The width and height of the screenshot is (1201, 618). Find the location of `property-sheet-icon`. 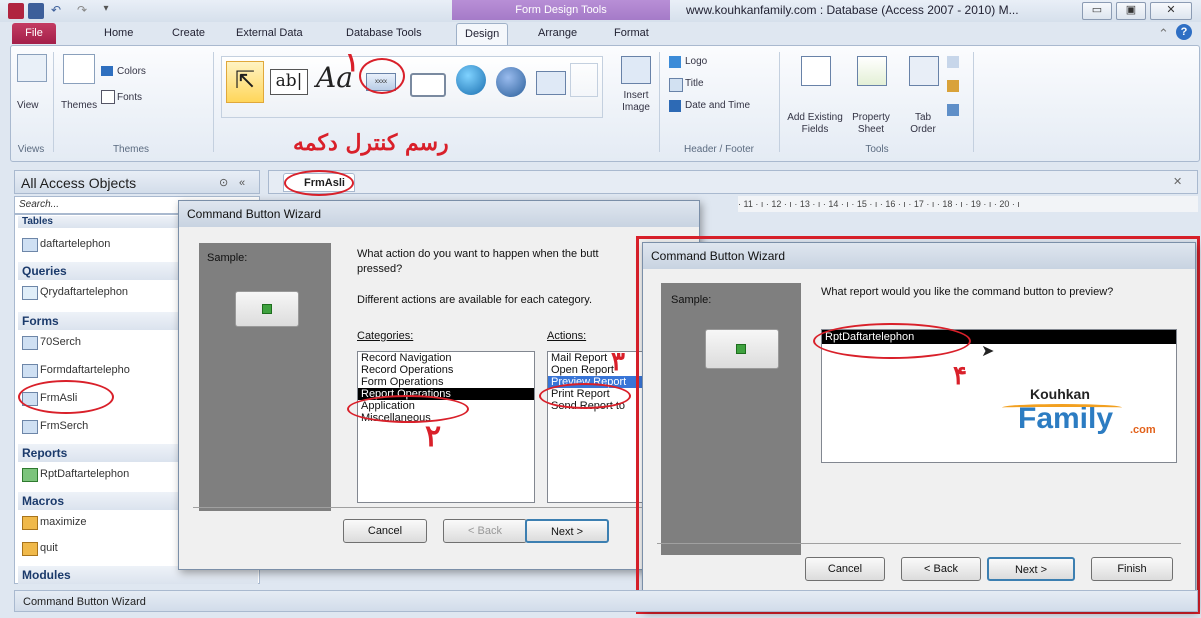

property-sheet-icon is located at coordinates (872, 71).